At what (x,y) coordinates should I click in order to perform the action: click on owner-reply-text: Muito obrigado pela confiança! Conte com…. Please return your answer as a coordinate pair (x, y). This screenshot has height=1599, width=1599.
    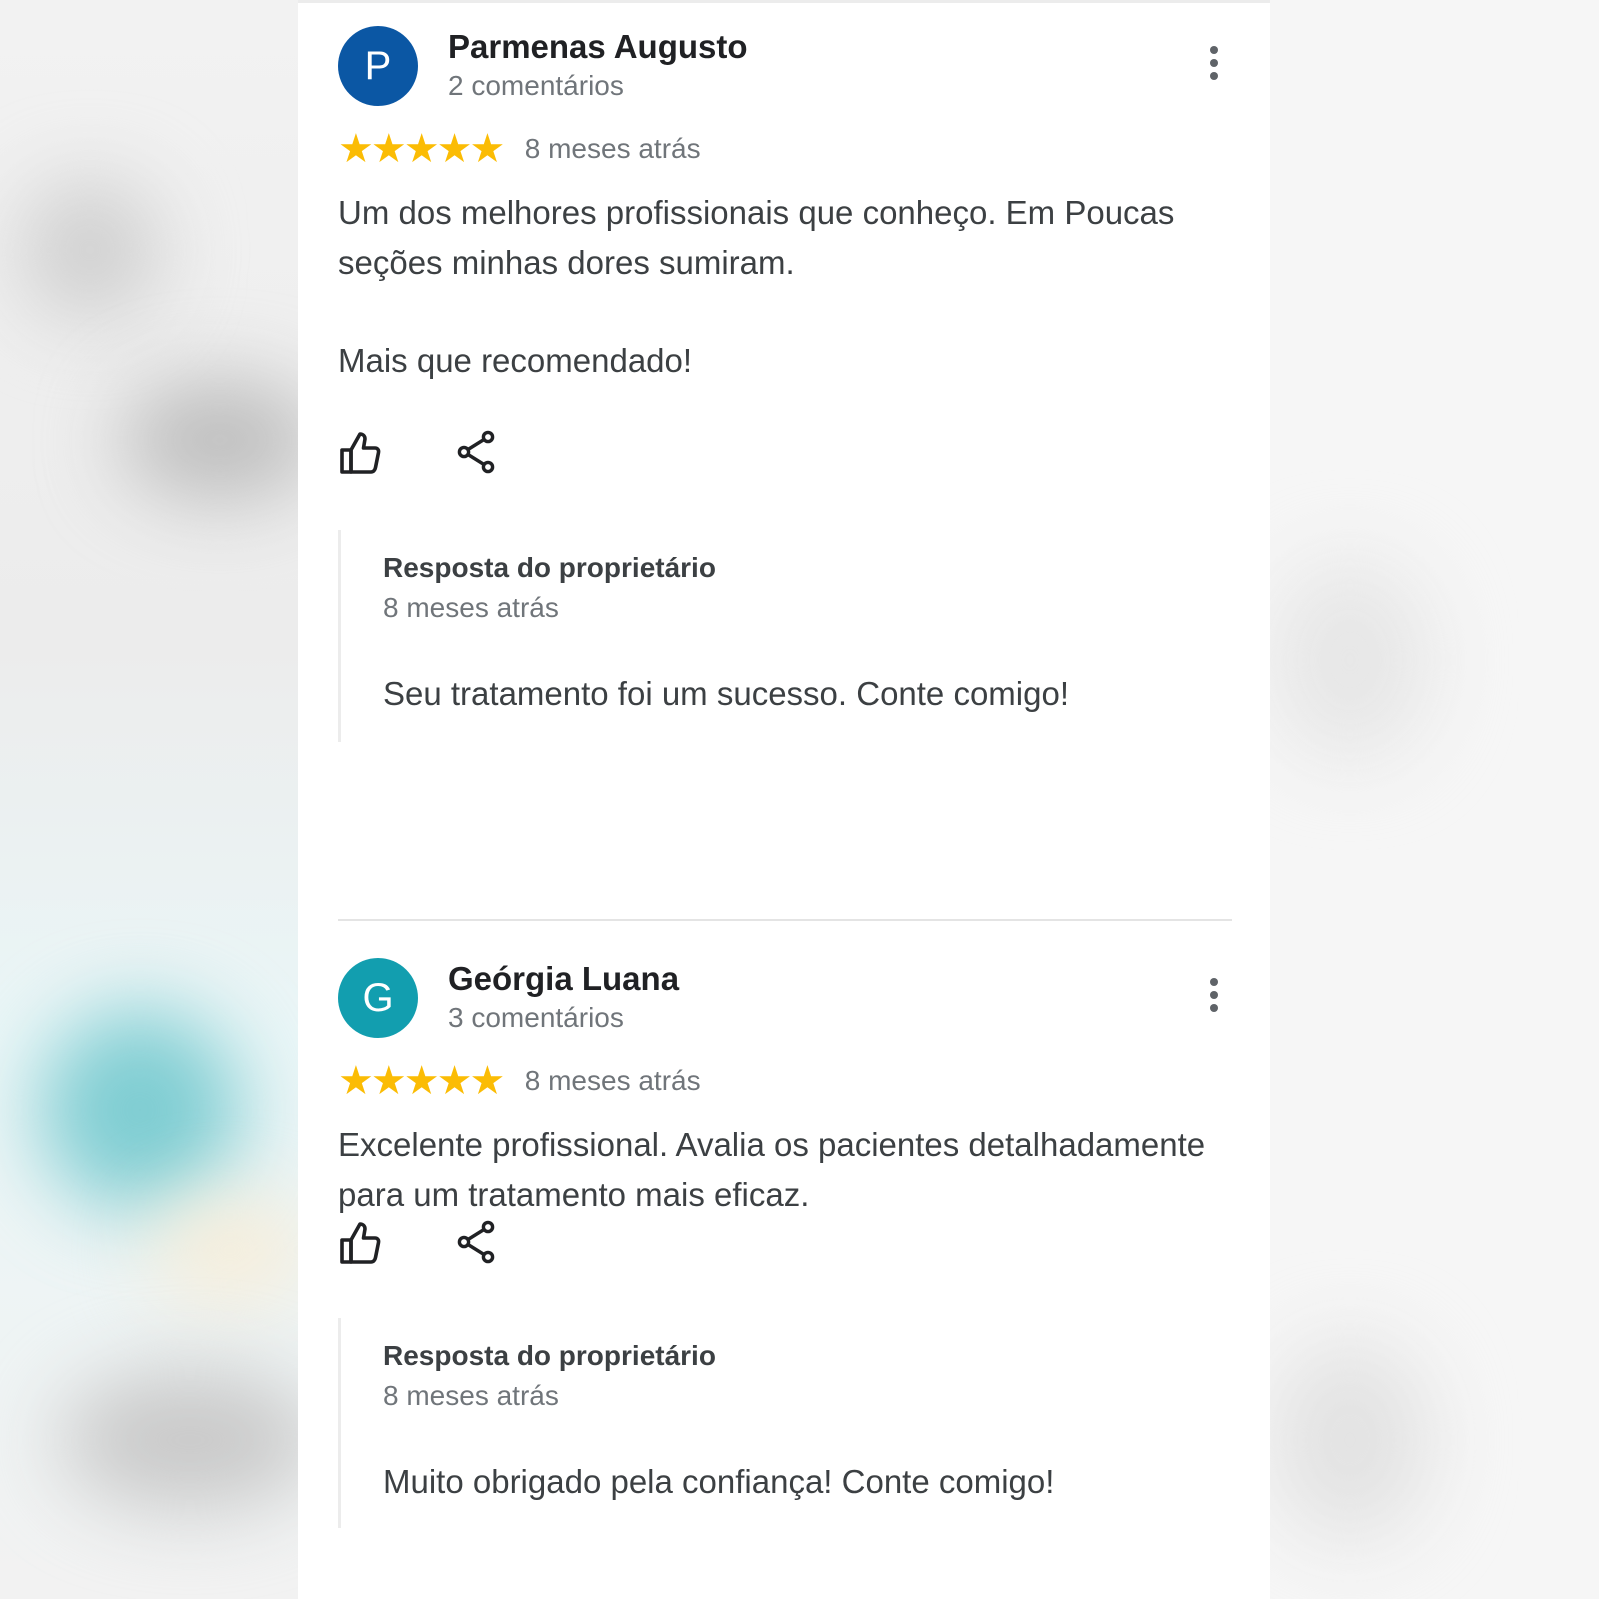
    Looking at the image, I should click on (719, 1481).